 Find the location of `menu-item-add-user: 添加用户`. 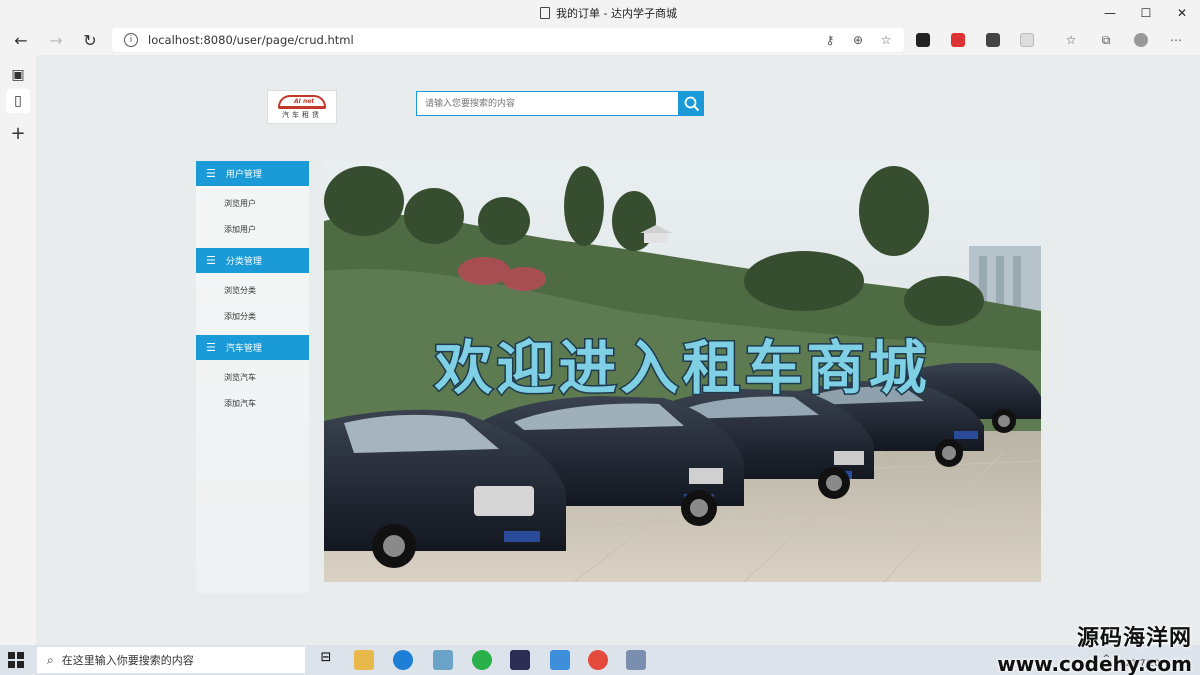

menu-item-add-user: 添加用户 is located at coordinates (252, 229).